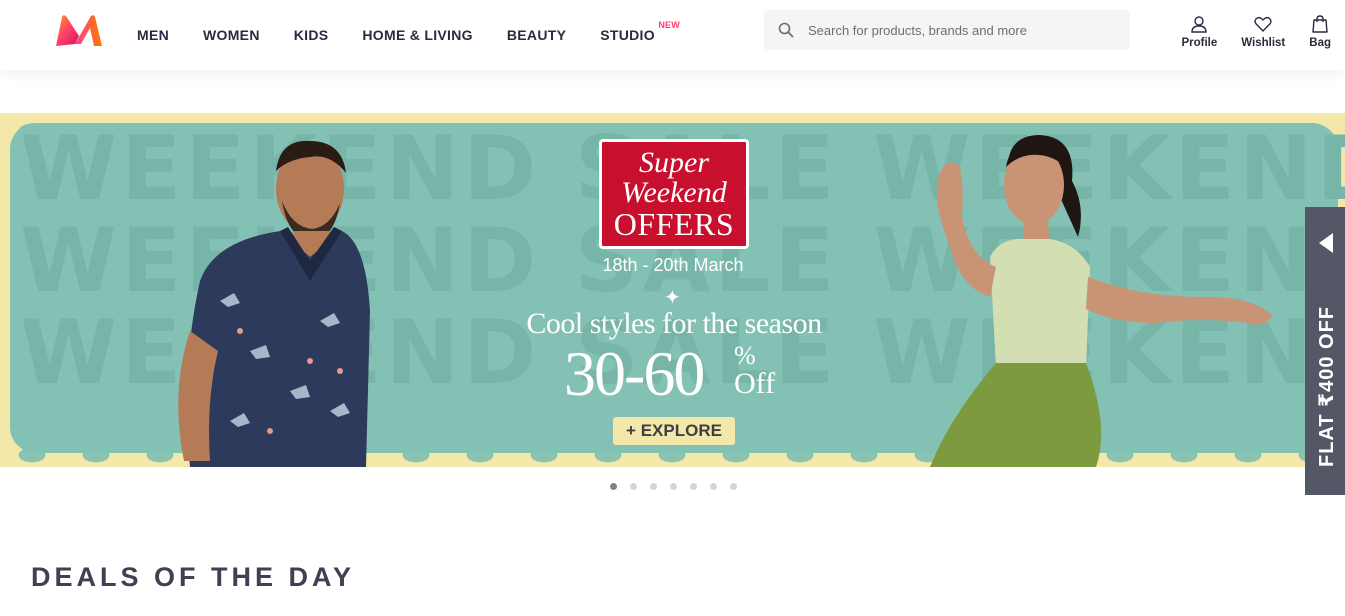 The image size is (1345, 616). I want to click on nav-women: WOMEN, so click(231, 35).